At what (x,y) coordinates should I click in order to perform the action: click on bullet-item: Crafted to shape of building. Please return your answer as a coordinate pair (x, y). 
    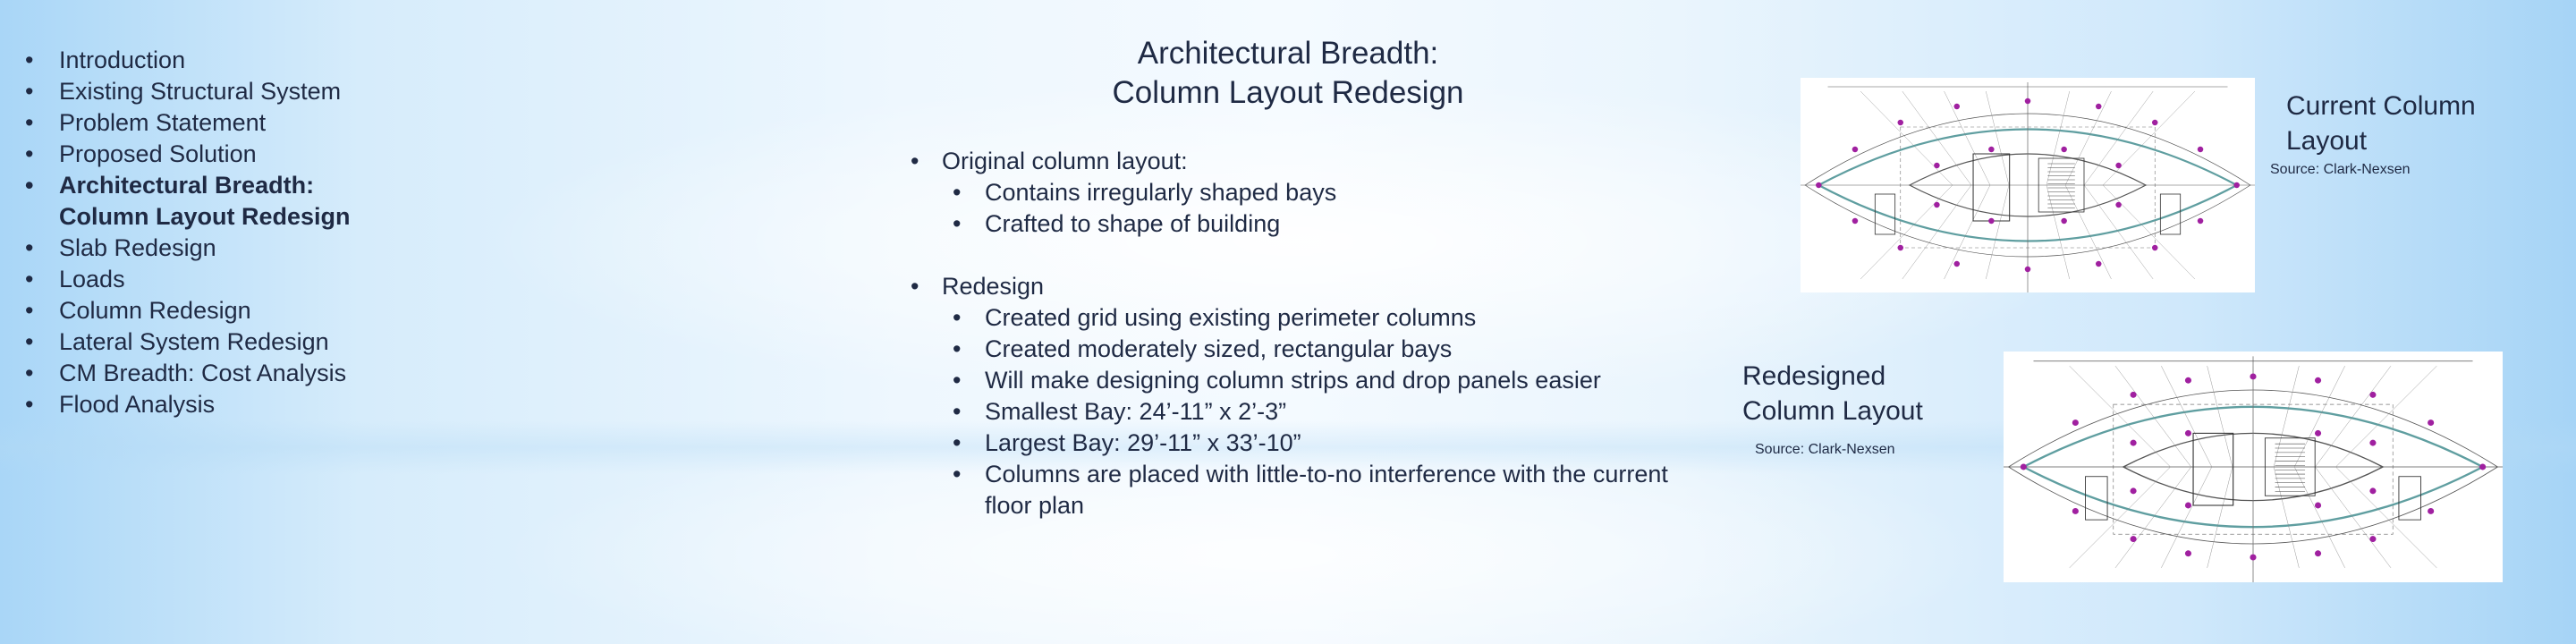
    Looking at the image, I should click on (1301, 224).